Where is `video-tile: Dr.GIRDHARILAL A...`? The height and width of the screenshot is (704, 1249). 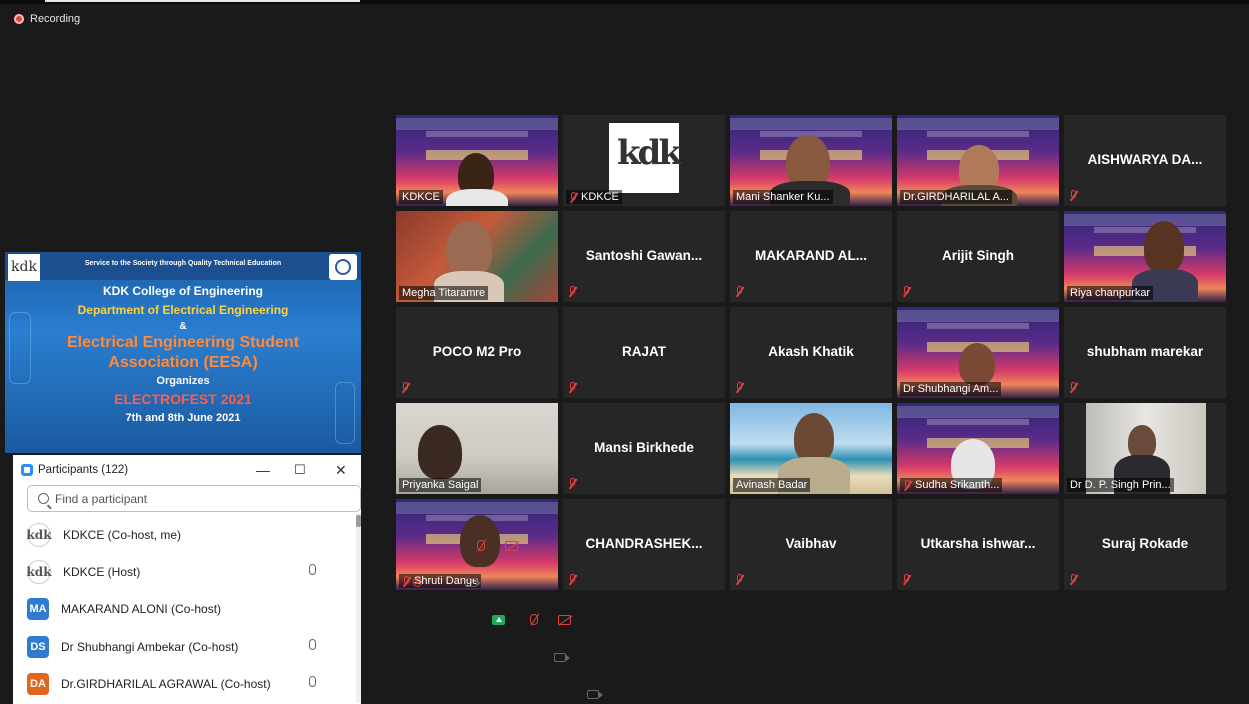
video-tile: Dr.GIRDHARILAL A... is located at coordinates (978, 160).